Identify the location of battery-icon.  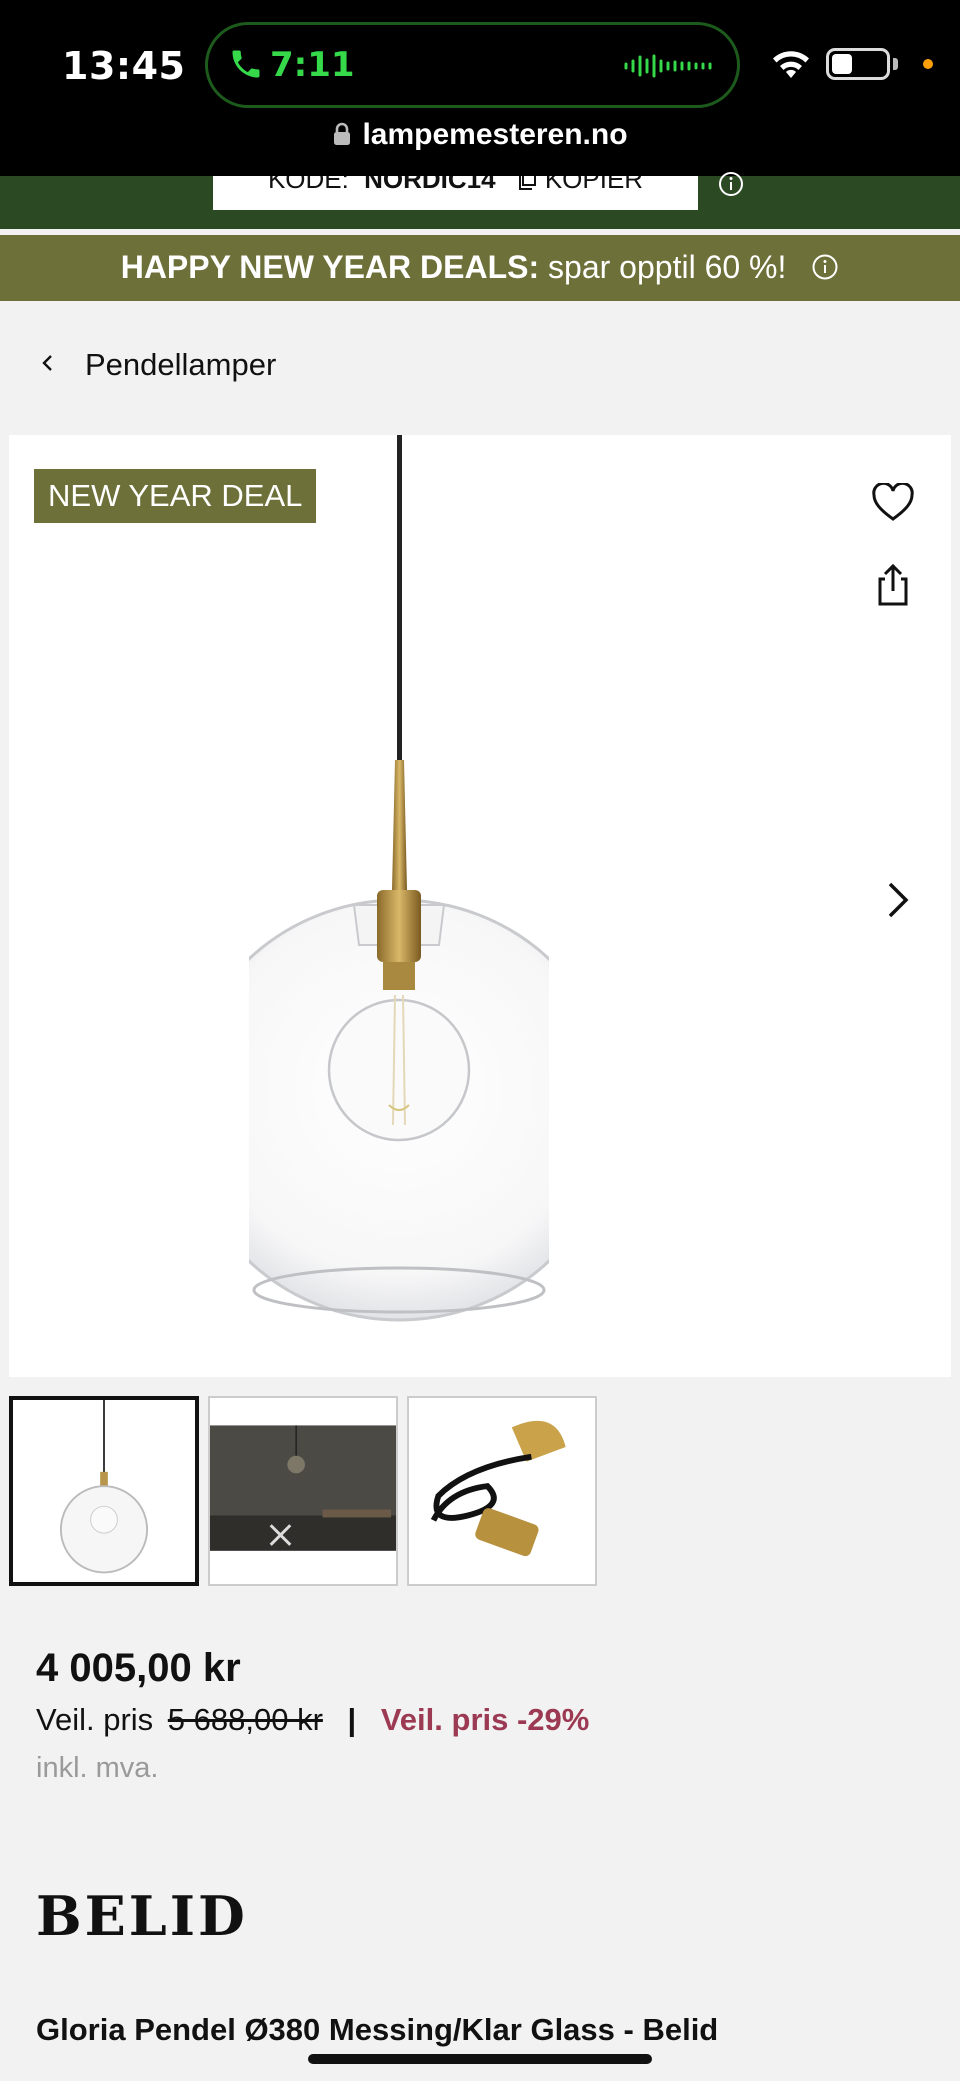
(858, 64).